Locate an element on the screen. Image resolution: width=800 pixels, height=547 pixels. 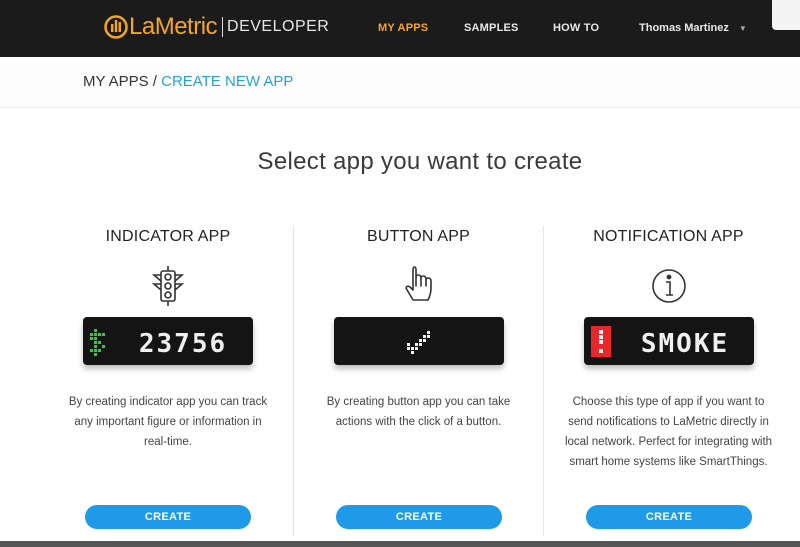
traffic-light-icon is located at coordinates (168, 286).